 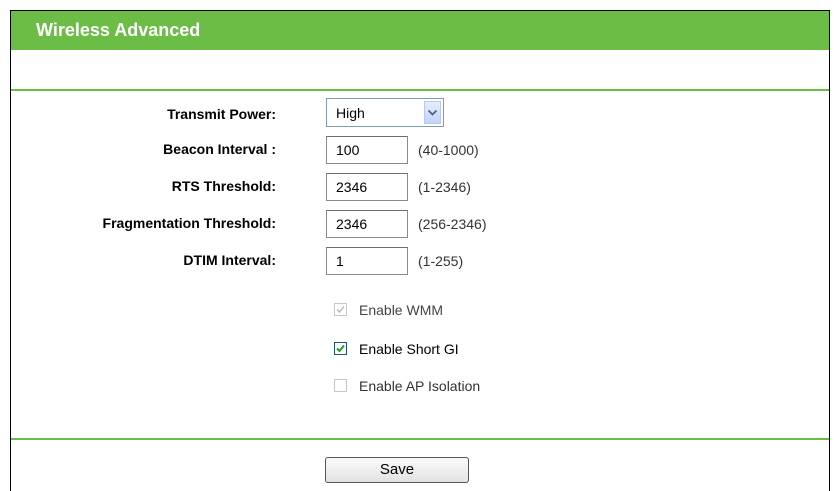 I want to click on rts-threshold-range: (1-2346), so click(x=444, y=187).